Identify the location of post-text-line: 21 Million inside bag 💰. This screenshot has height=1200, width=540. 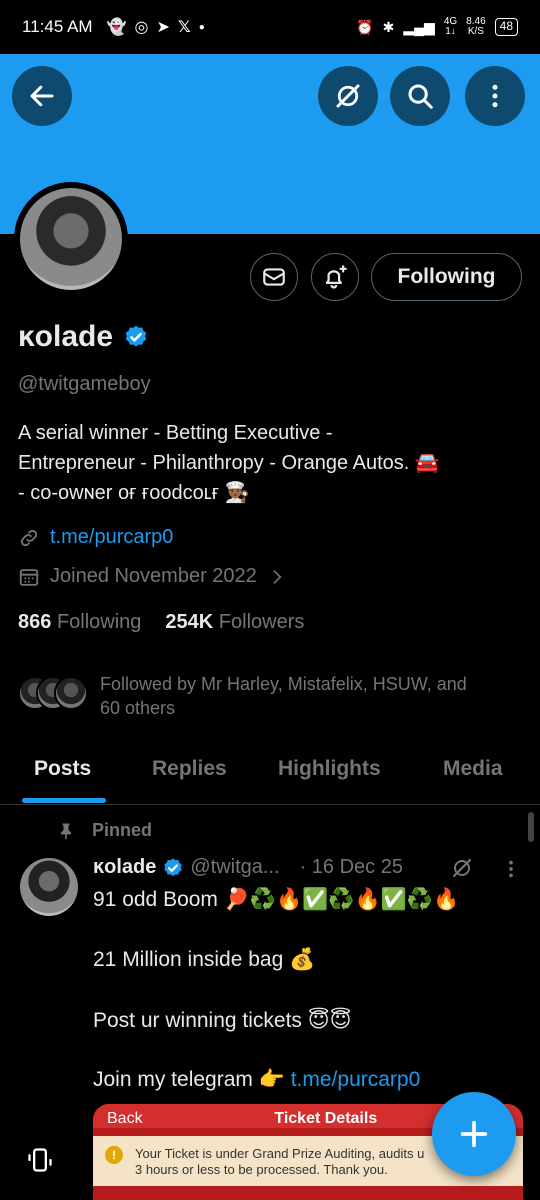
(204, 959).